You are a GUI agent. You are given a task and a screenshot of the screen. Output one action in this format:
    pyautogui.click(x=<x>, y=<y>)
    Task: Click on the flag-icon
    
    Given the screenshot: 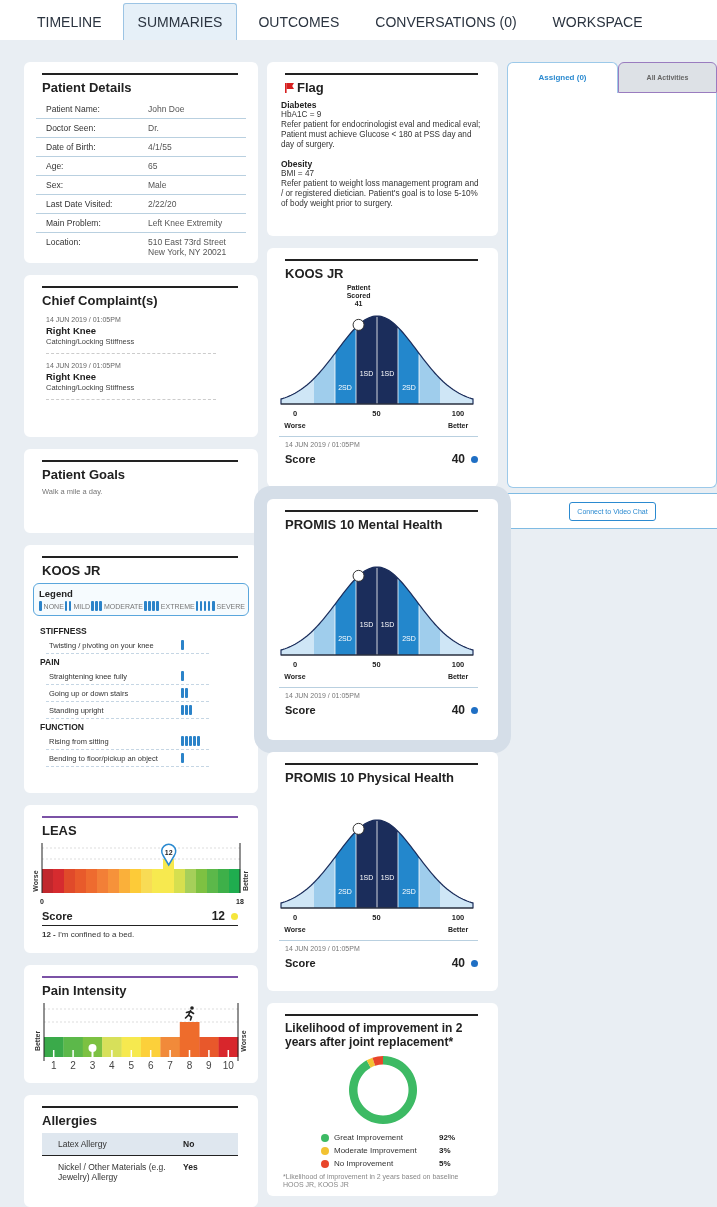 What is the action you would take?
    pyautogui.click(x=289, y=87)
    